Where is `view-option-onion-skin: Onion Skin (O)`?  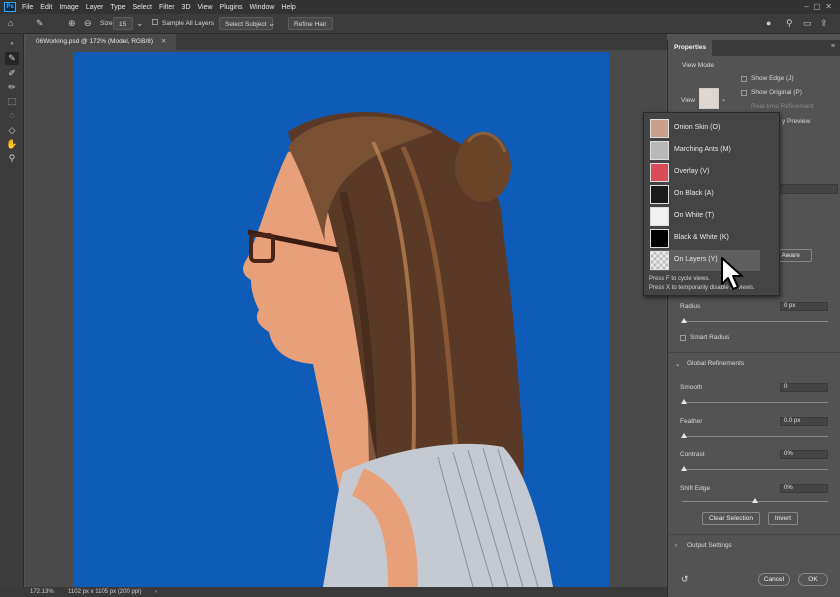
view-option-onion-skin: Onion Skin (O) is located at coordinates (705, 128).